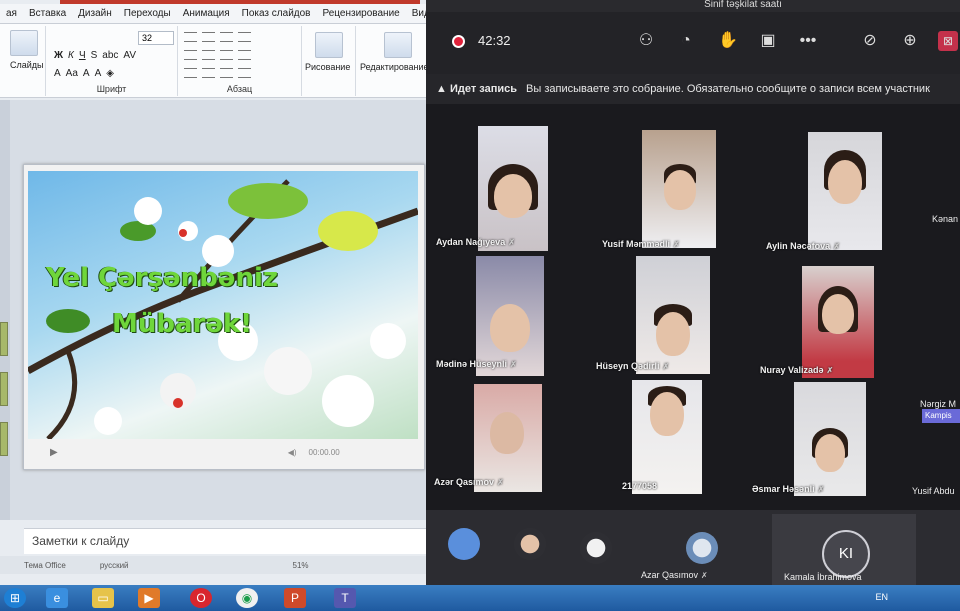 This screenshot has height=611, width=960. What do you see at coordinates (190, 73) in the screenshot?
I see `align-left-icon` at bounding box center [190, 73].